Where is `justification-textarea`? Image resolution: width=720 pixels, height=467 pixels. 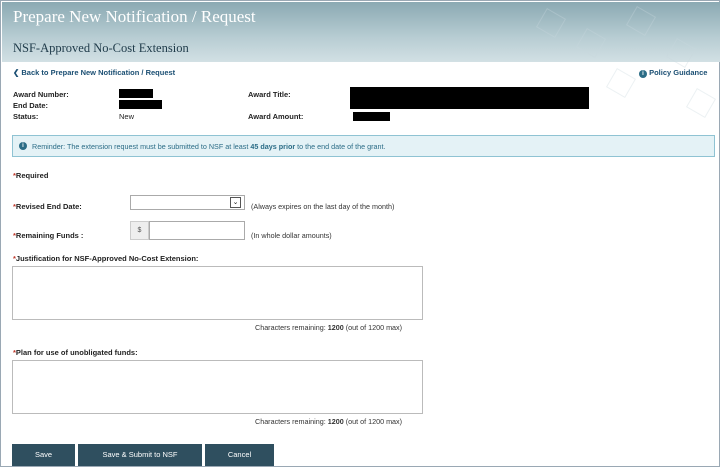
justification-textarea is located at coordinates (217, 293).